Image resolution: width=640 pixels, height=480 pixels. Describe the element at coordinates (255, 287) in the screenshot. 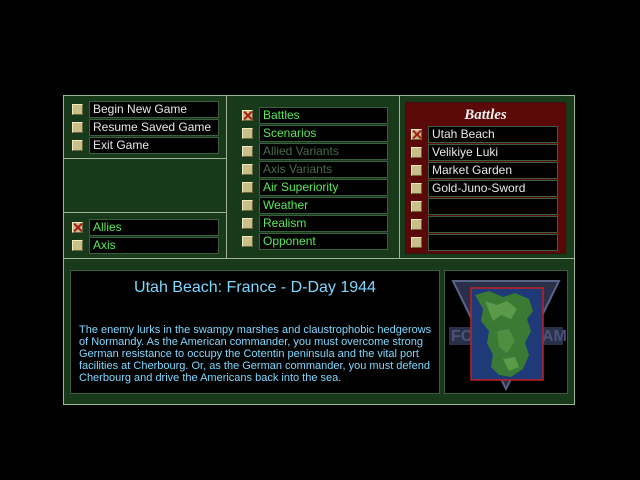

I see `scenario-title: Utah Beach: France - D-Day 1944` at that location.